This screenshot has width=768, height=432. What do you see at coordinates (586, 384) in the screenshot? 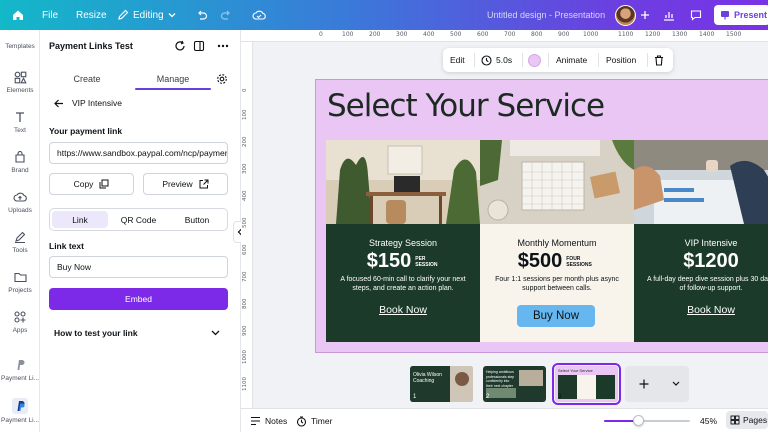
I see `page-thumbnail-3: Select Your Service 3` at bounding box center [586, 384].